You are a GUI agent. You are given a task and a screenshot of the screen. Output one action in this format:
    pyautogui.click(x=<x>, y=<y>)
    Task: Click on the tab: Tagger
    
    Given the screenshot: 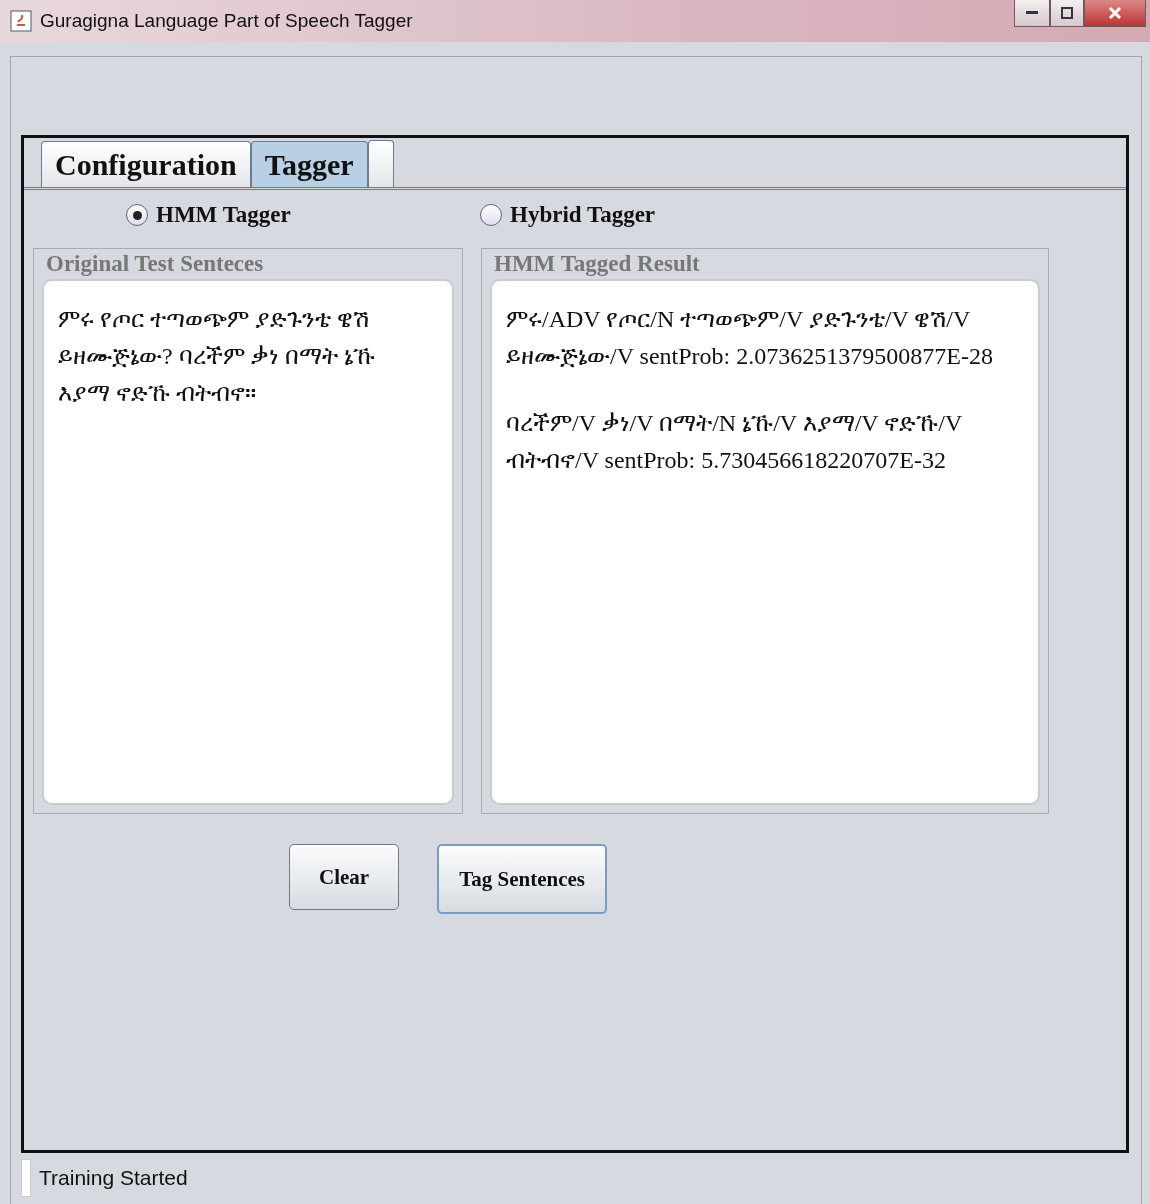 What is the action you would take?
    pyautogui.click(x=309, y=164)
    